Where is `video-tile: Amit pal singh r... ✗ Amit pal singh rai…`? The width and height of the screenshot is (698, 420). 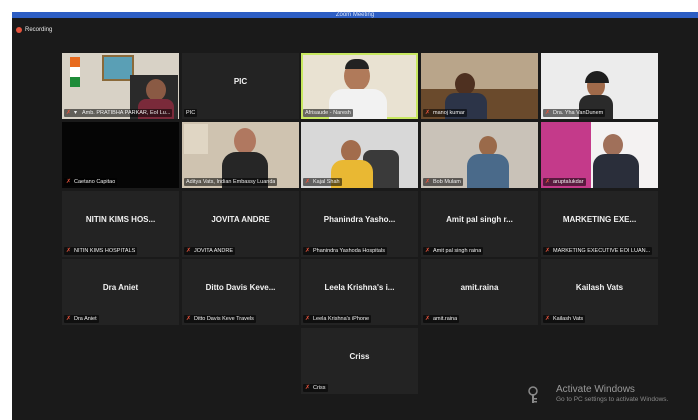
video-tile: Amit pal singh r... ✗ Amit pal singh rai… is located at coordinates (479, 224).